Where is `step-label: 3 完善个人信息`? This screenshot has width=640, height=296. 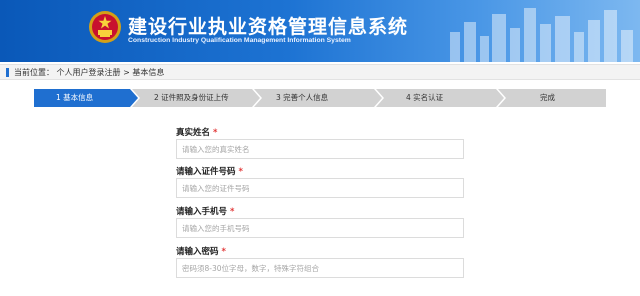 step-label: 3 完善个人信息 is located at coordinates (302, 97).